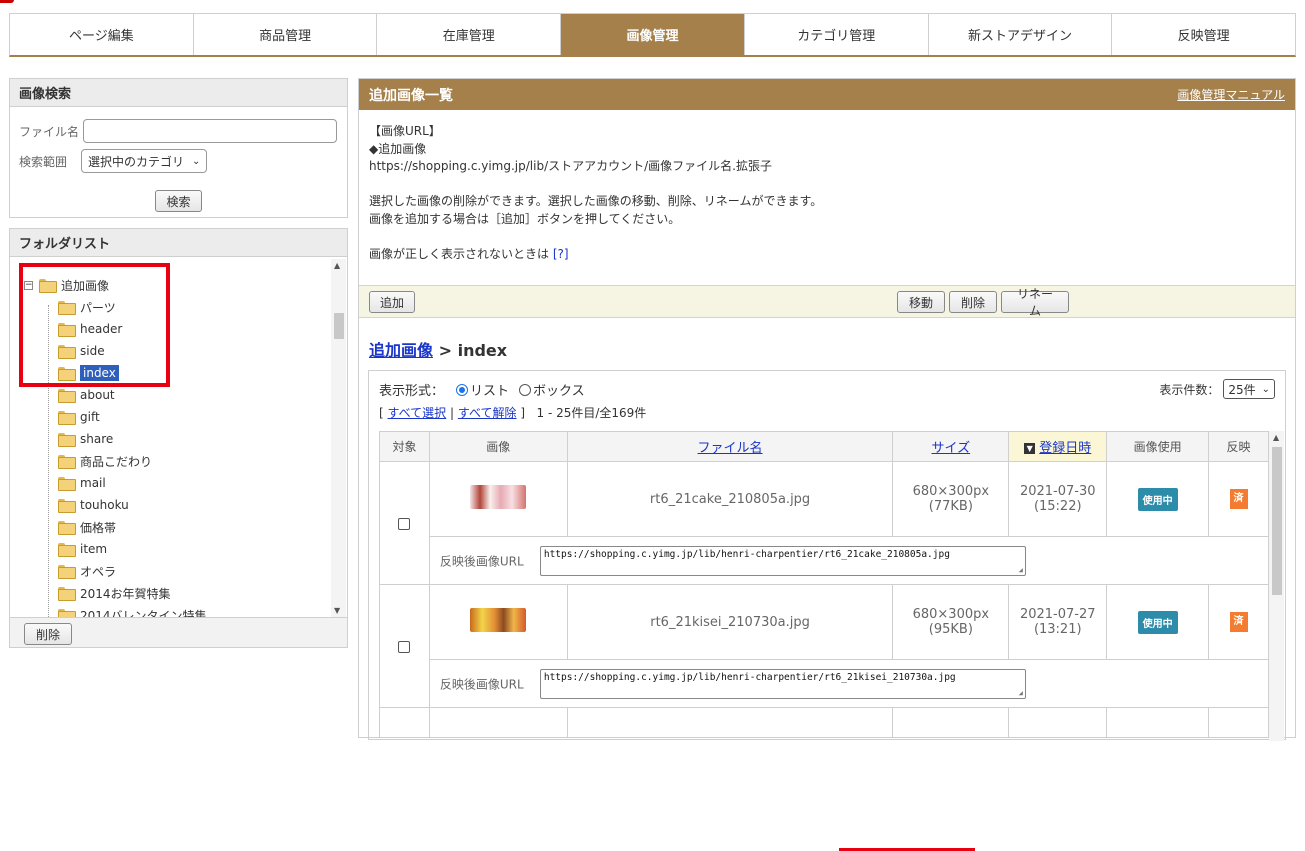 Image resolution: width=1305 pixels, height=851 pixels. Describe the element at coordinates (87, 307) in the screenshot. I see `folder-item: パーツ` at that location.